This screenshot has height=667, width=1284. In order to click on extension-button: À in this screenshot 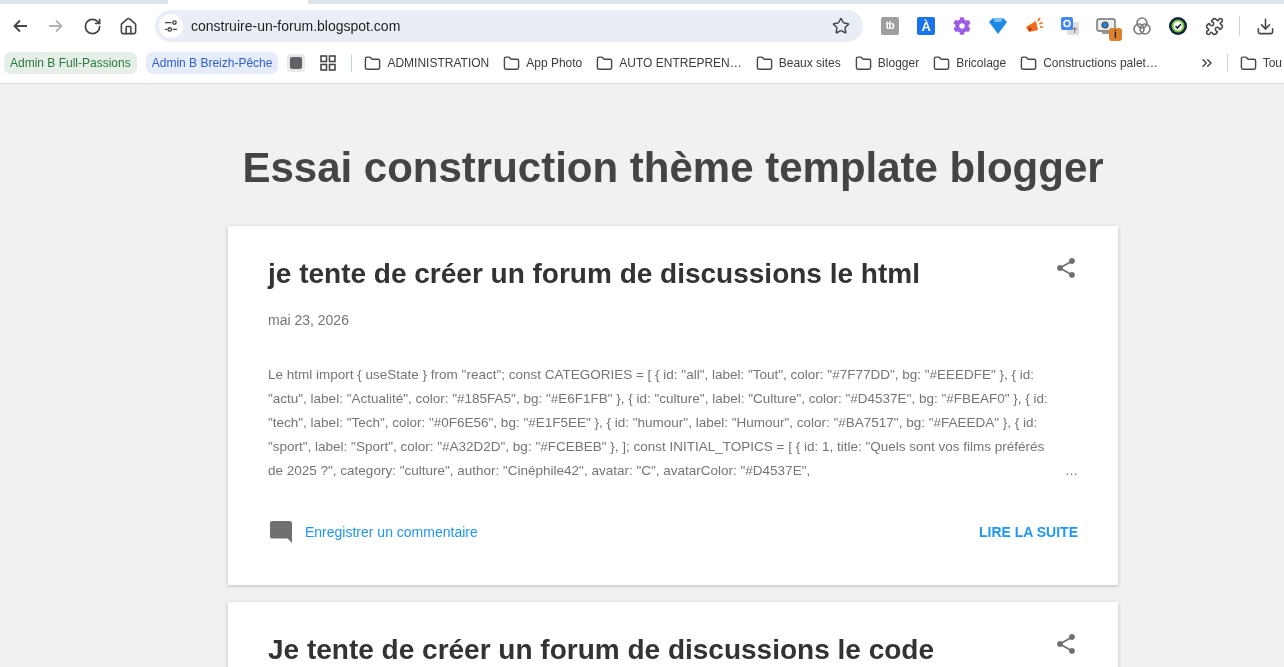, I will do `click(926, 26)`.